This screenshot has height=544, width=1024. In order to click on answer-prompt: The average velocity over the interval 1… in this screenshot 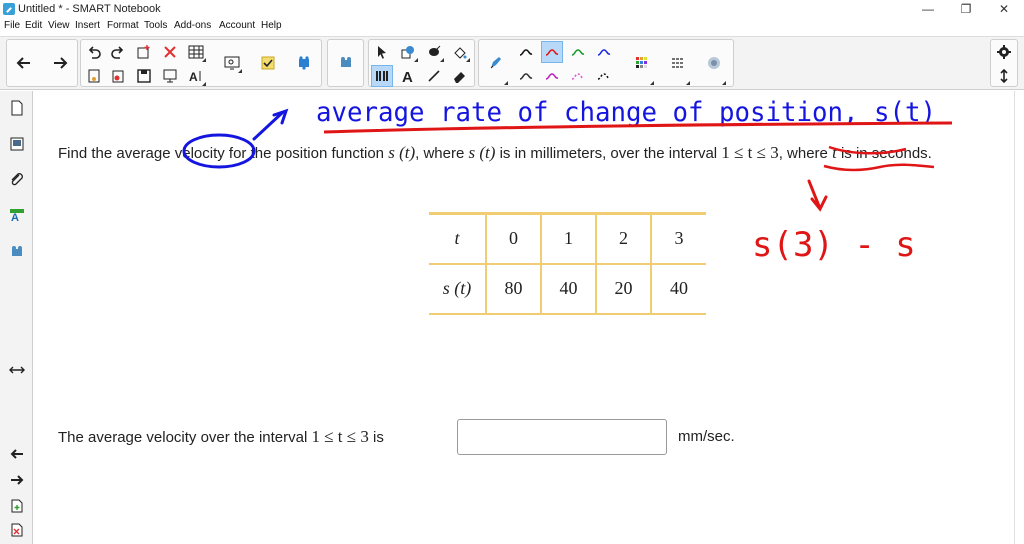, I will do `click(221, 436)`.